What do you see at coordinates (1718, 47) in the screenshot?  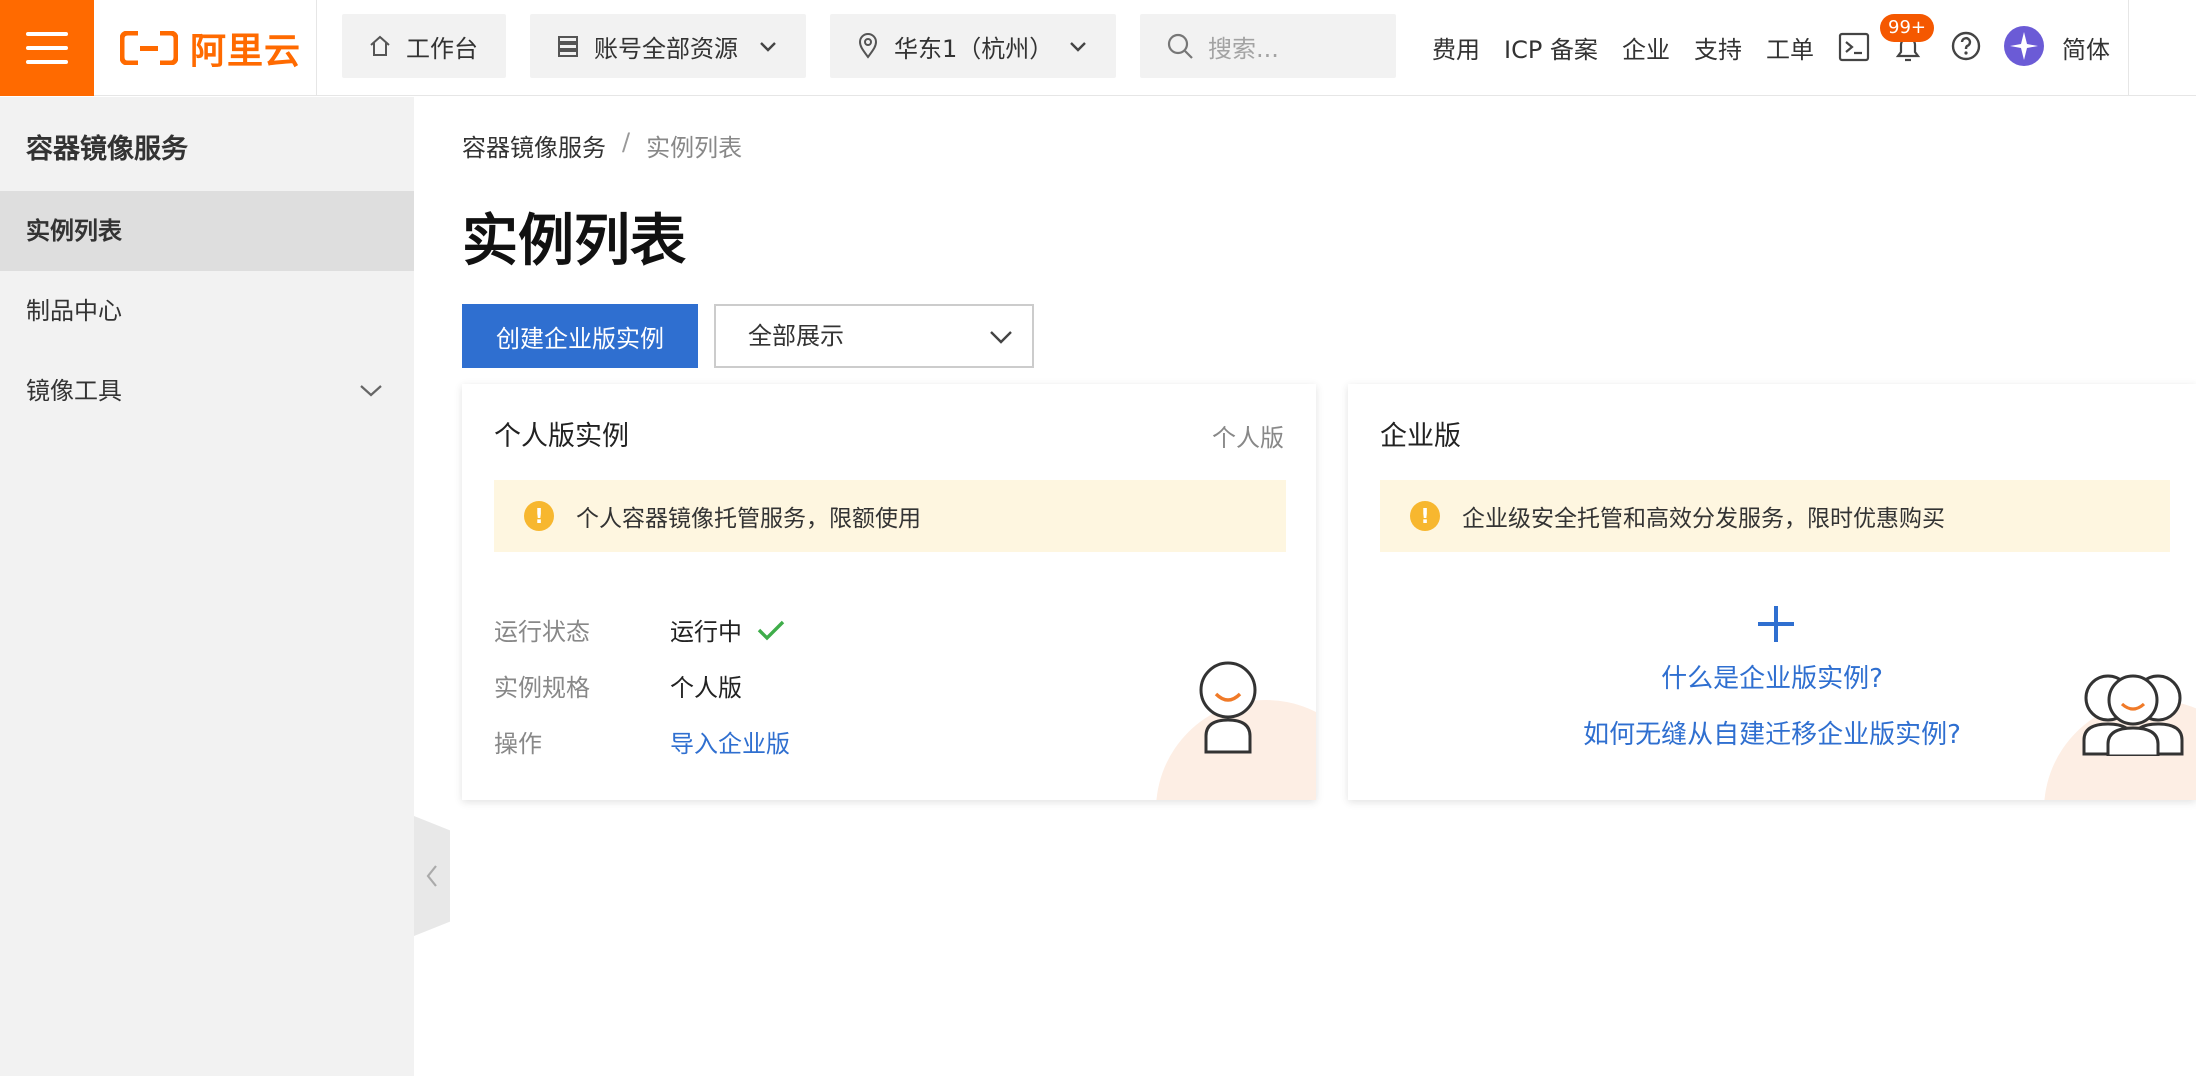 I see `link-support: 支持` at bounding box center [1718, 47].